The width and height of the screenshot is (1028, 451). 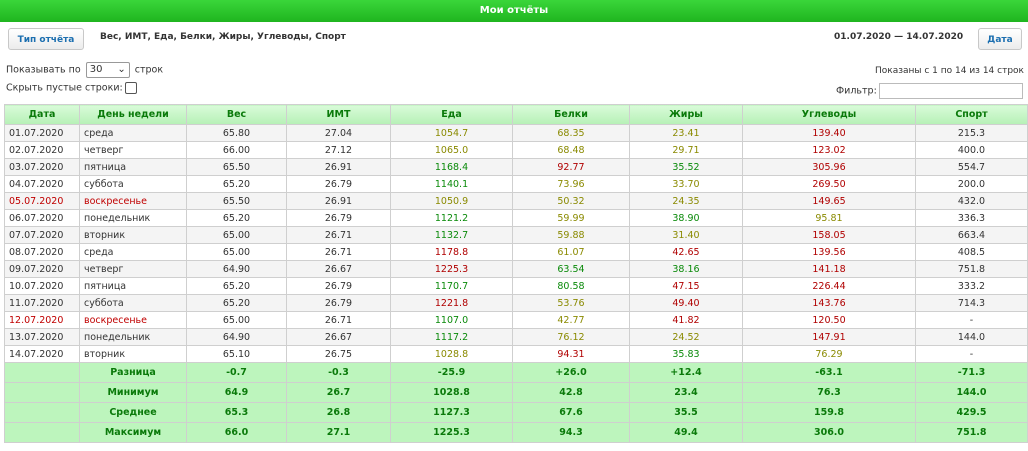 What do you see at coordinates (133, 150) in the screenshot?
I see `cell-day: четверг` at bounding box center [133, 150].